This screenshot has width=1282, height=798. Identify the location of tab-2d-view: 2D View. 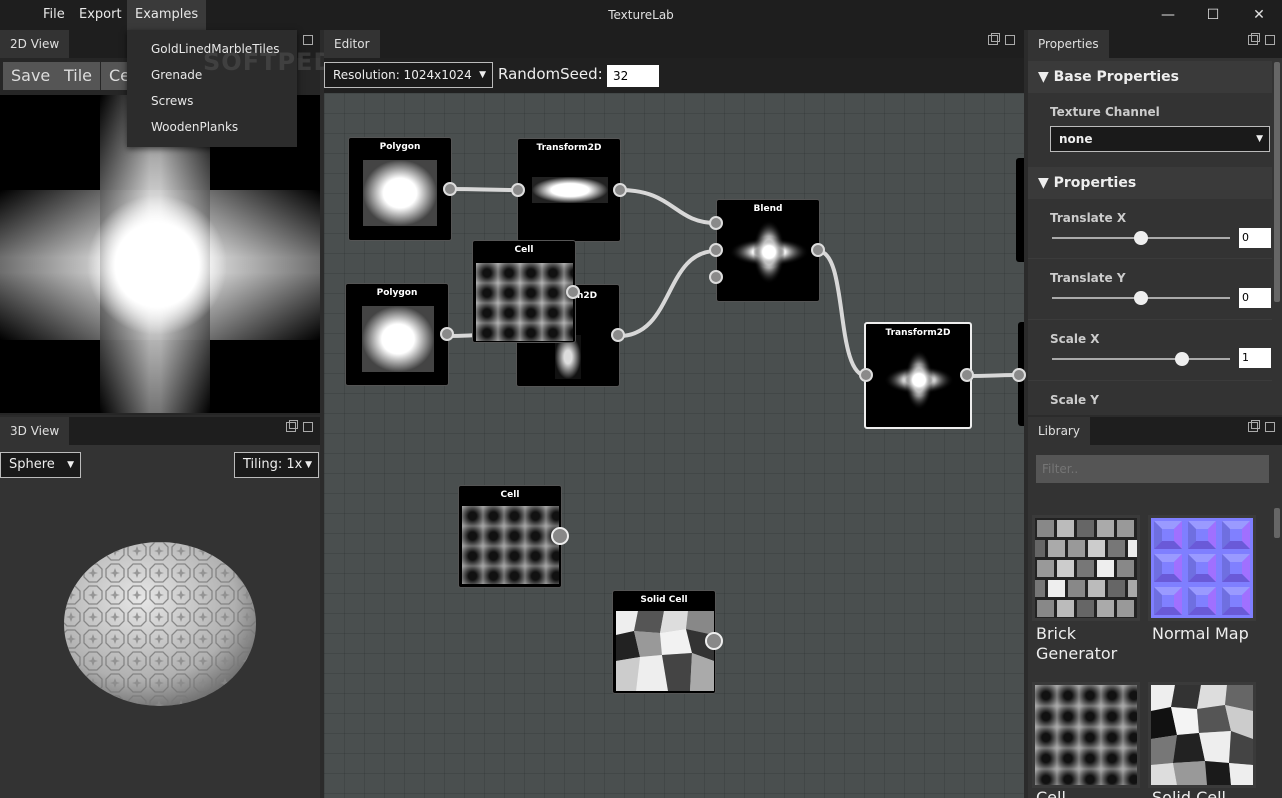
(35, 44).